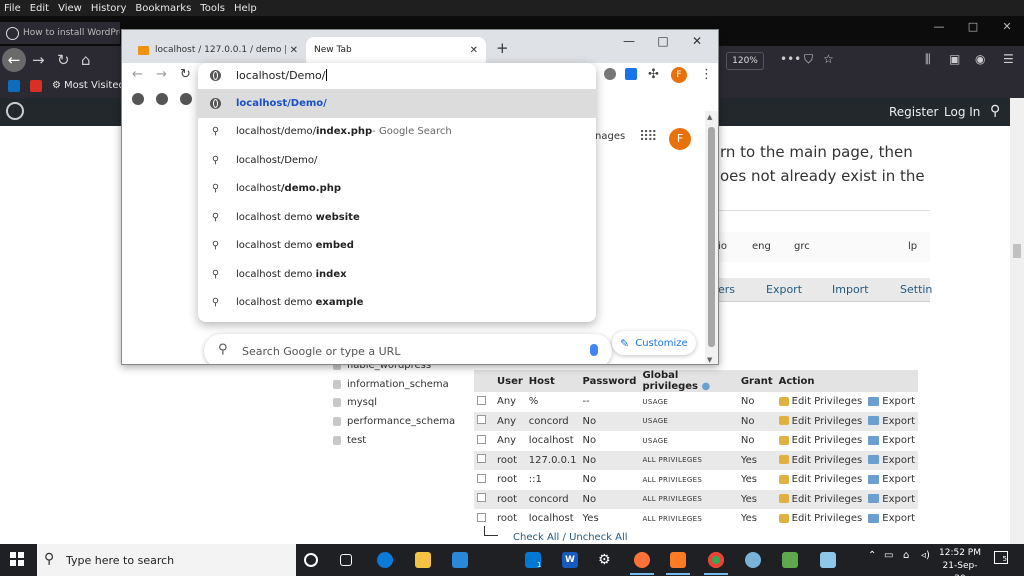 The height and width of the screenshot is (576, 1024). What do you see at coordinates (12, 8) in the screenshot?
I see `menu-file: File` at bounding box center [12, 8].